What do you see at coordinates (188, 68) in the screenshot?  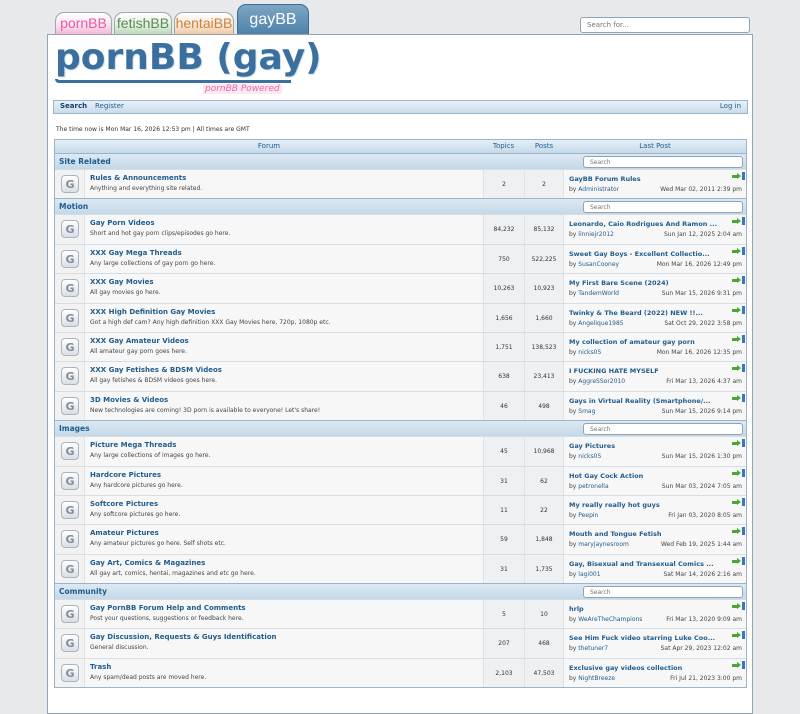 I see `site-logo: pornBB (gay) pornBB Powered` at bounding box center [188, 68].